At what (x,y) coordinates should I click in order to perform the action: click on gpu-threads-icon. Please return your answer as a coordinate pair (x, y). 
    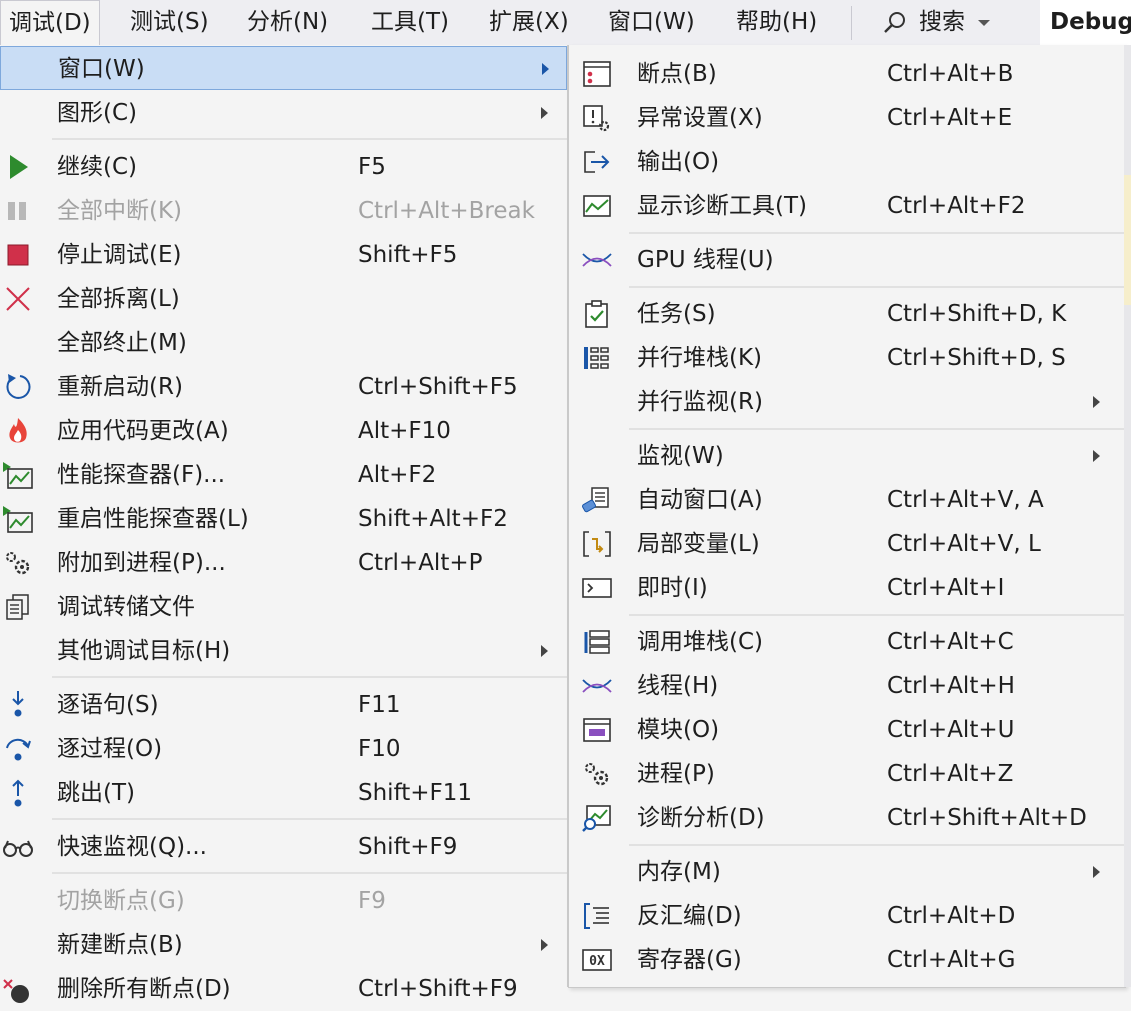
    Looking at the image, I should click on (597, 260).